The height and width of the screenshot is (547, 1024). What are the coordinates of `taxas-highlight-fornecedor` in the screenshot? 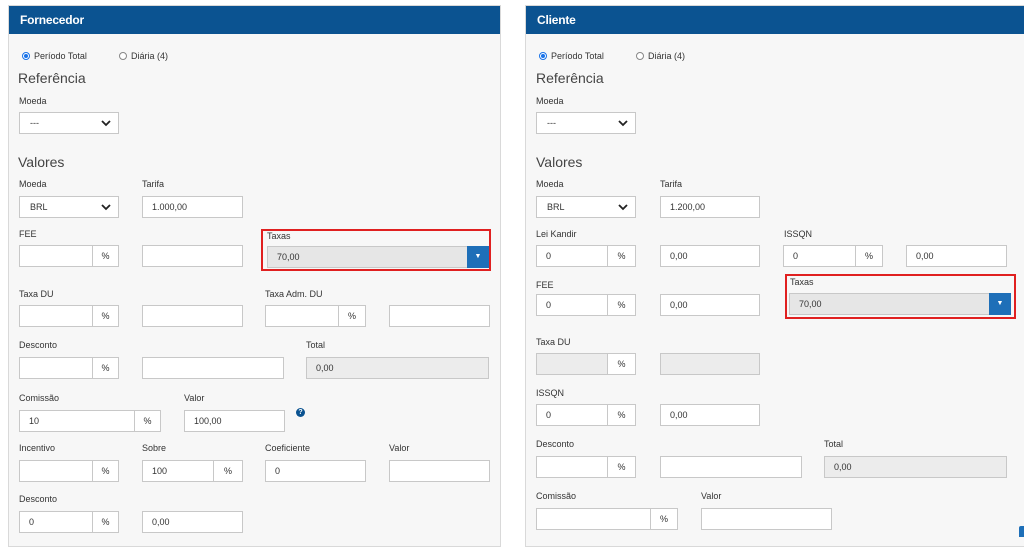 It's located at (376, 250).